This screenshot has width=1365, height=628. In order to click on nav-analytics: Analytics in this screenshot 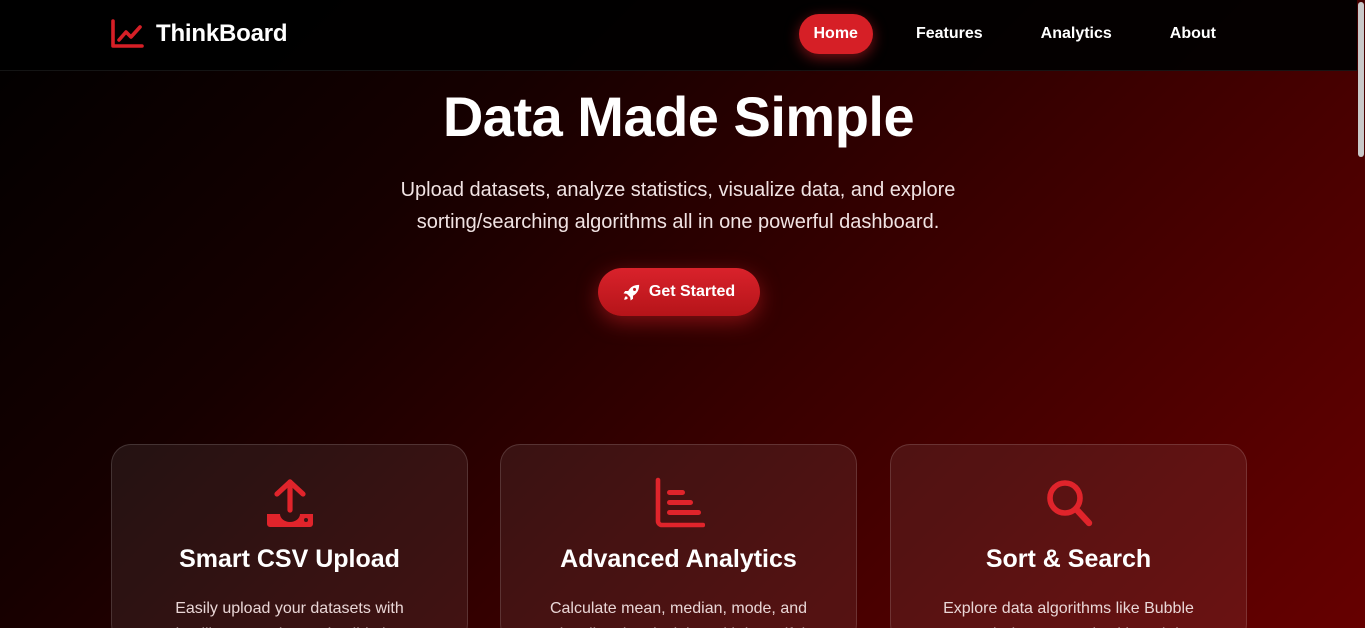, I will do `click(1076, 34)`.